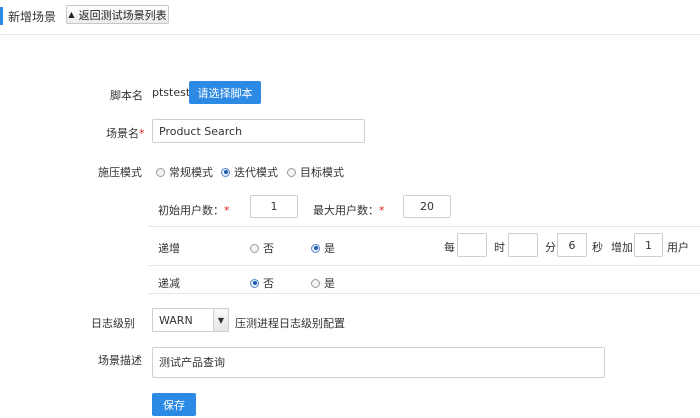 The height and width of the screenshot is (418, 700). I want to click on hours-input, so click(472, 245).